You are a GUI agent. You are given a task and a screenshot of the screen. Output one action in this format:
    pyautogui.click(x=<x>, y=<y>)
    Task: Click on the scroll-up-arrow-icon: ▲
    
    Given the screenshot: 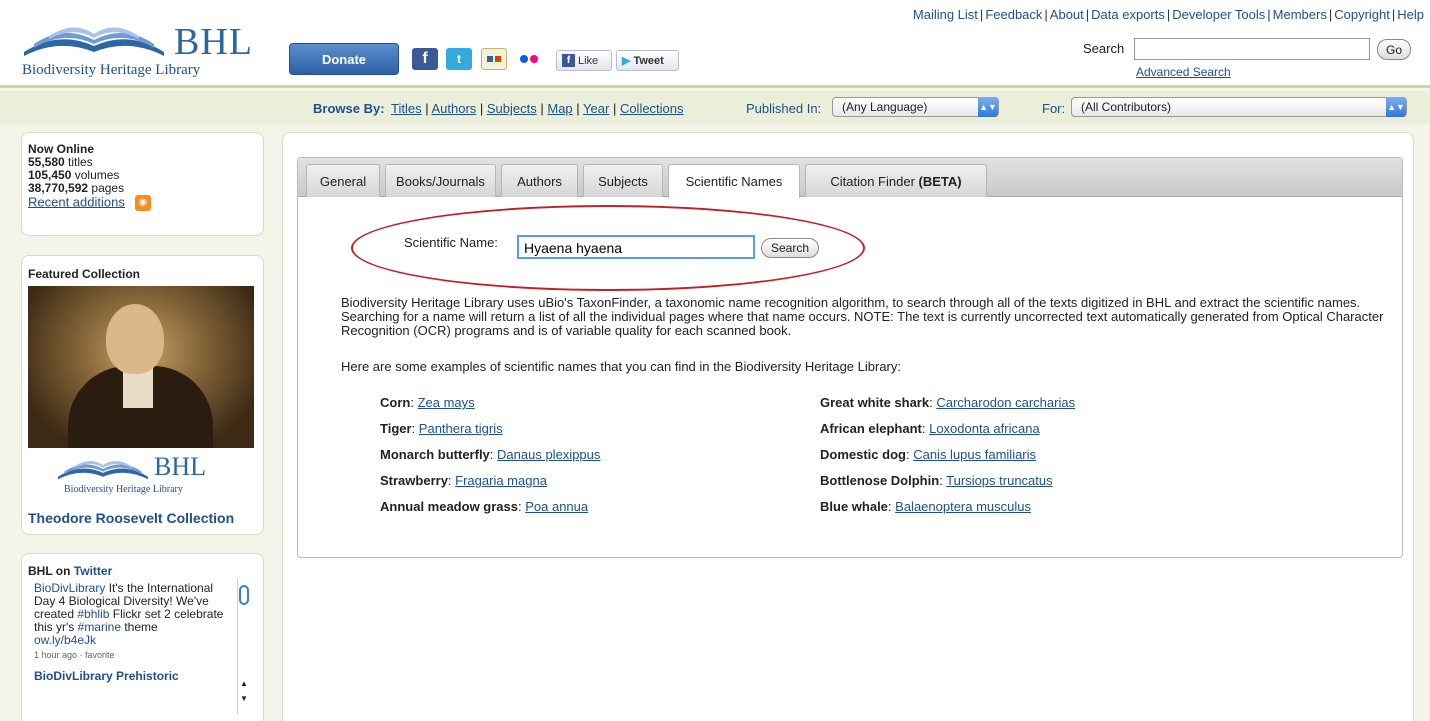 What is the action you would take?
    pyautogui.click(x=244, y=683)
    